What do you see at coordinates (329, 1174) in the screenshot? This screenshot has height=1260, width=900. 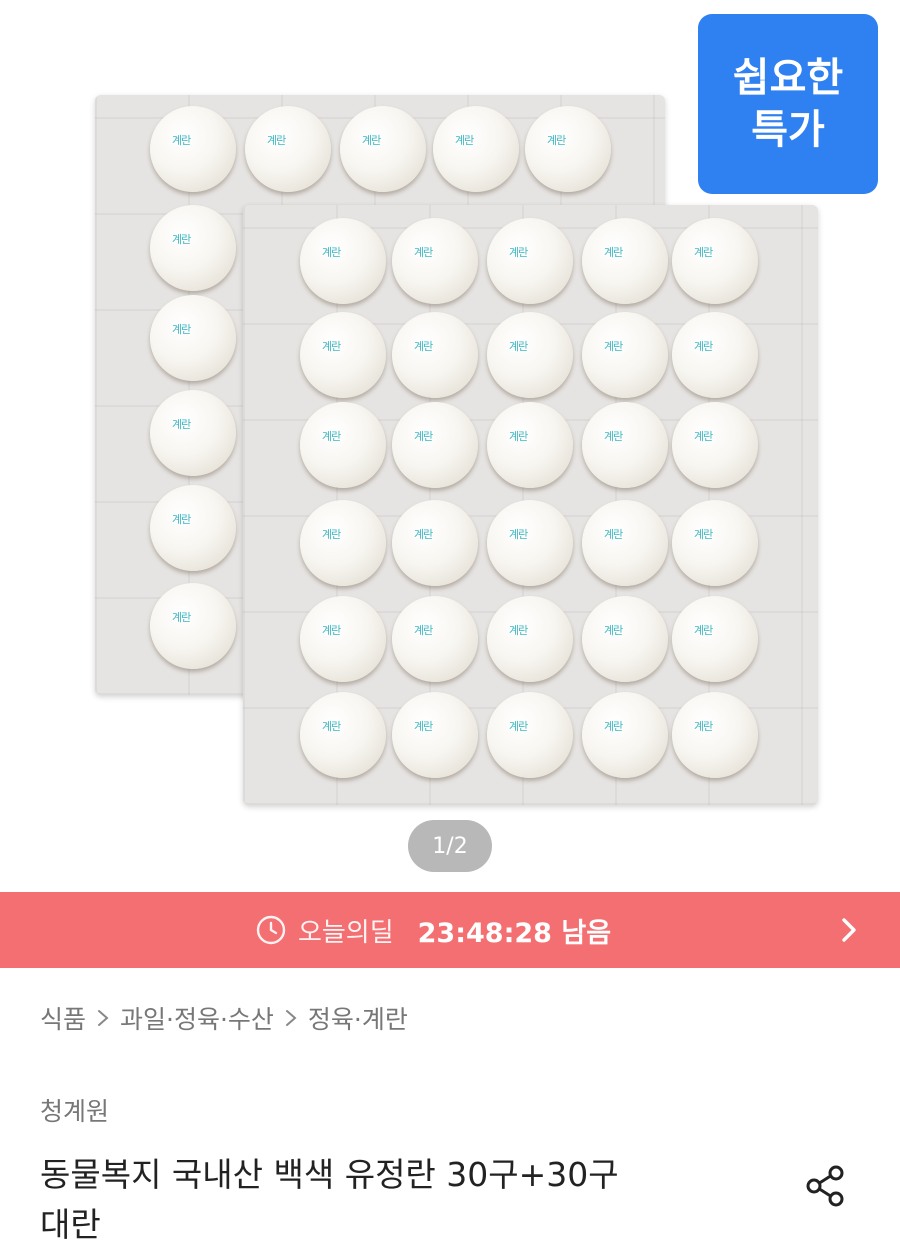 I see `product-title-line-1: 동물복지 국내산 백색 유정란 30구+30구` at bounding box center [329, 1174].